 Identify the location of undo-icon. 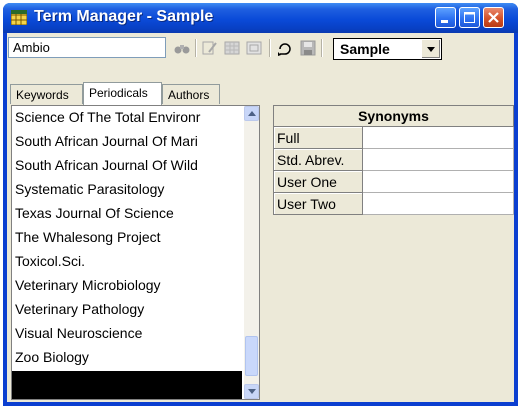
(285, 48).